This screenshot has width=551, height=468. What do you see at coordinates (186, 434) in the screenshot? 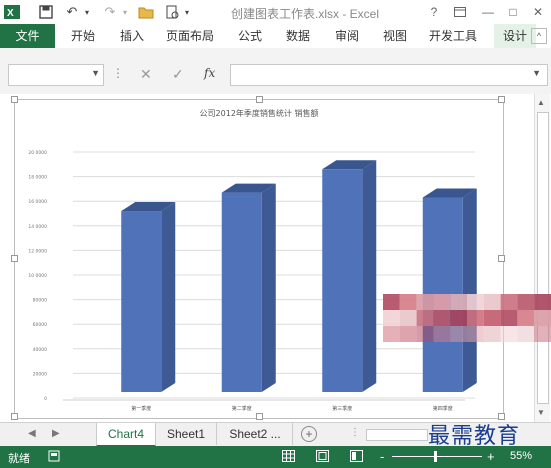
I see `sheet-tab-sheet1: Sheet1` at bounding box center [186, 434].